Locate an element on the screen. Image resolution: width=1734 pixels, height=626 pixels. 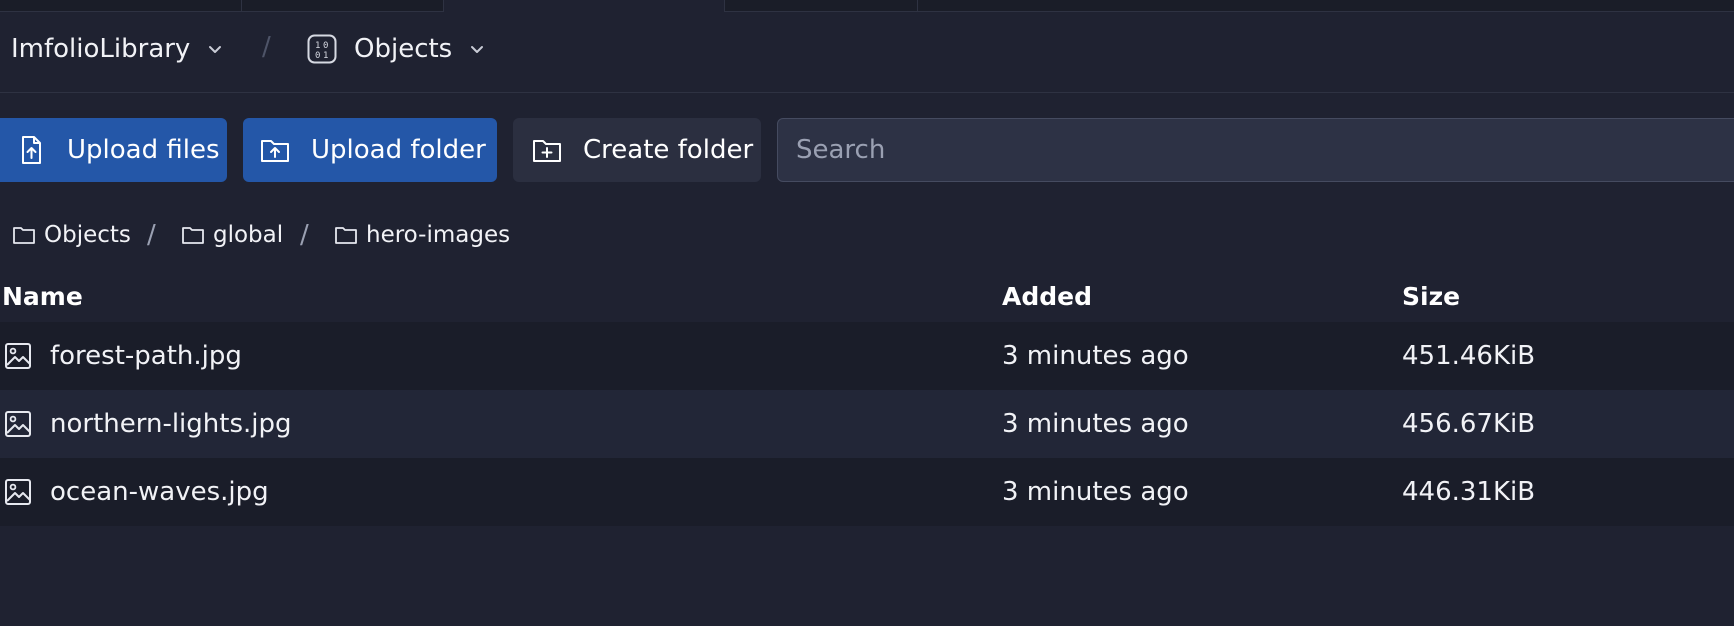
file-size: 446.31KiB is located at coordinates (1469, 492).